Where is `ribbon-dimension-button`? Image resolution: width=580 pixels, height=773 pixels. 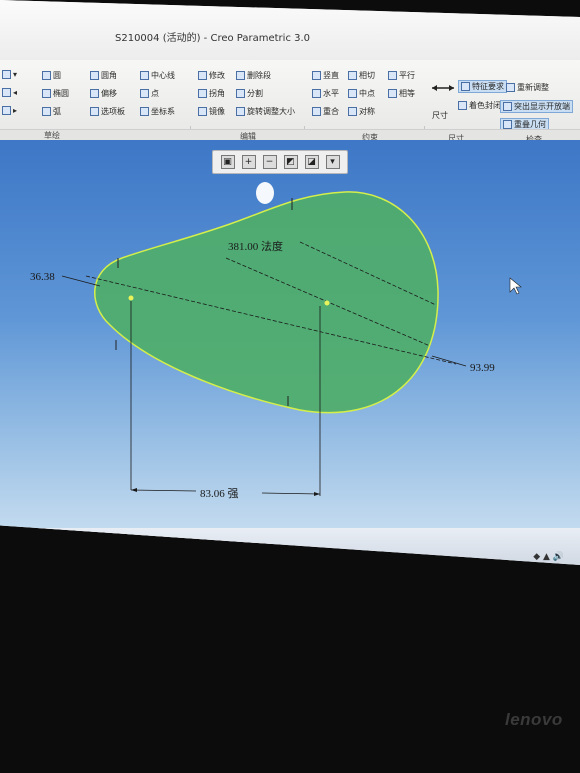
ribbon-dimension-button is located at coordinates (443, 88).